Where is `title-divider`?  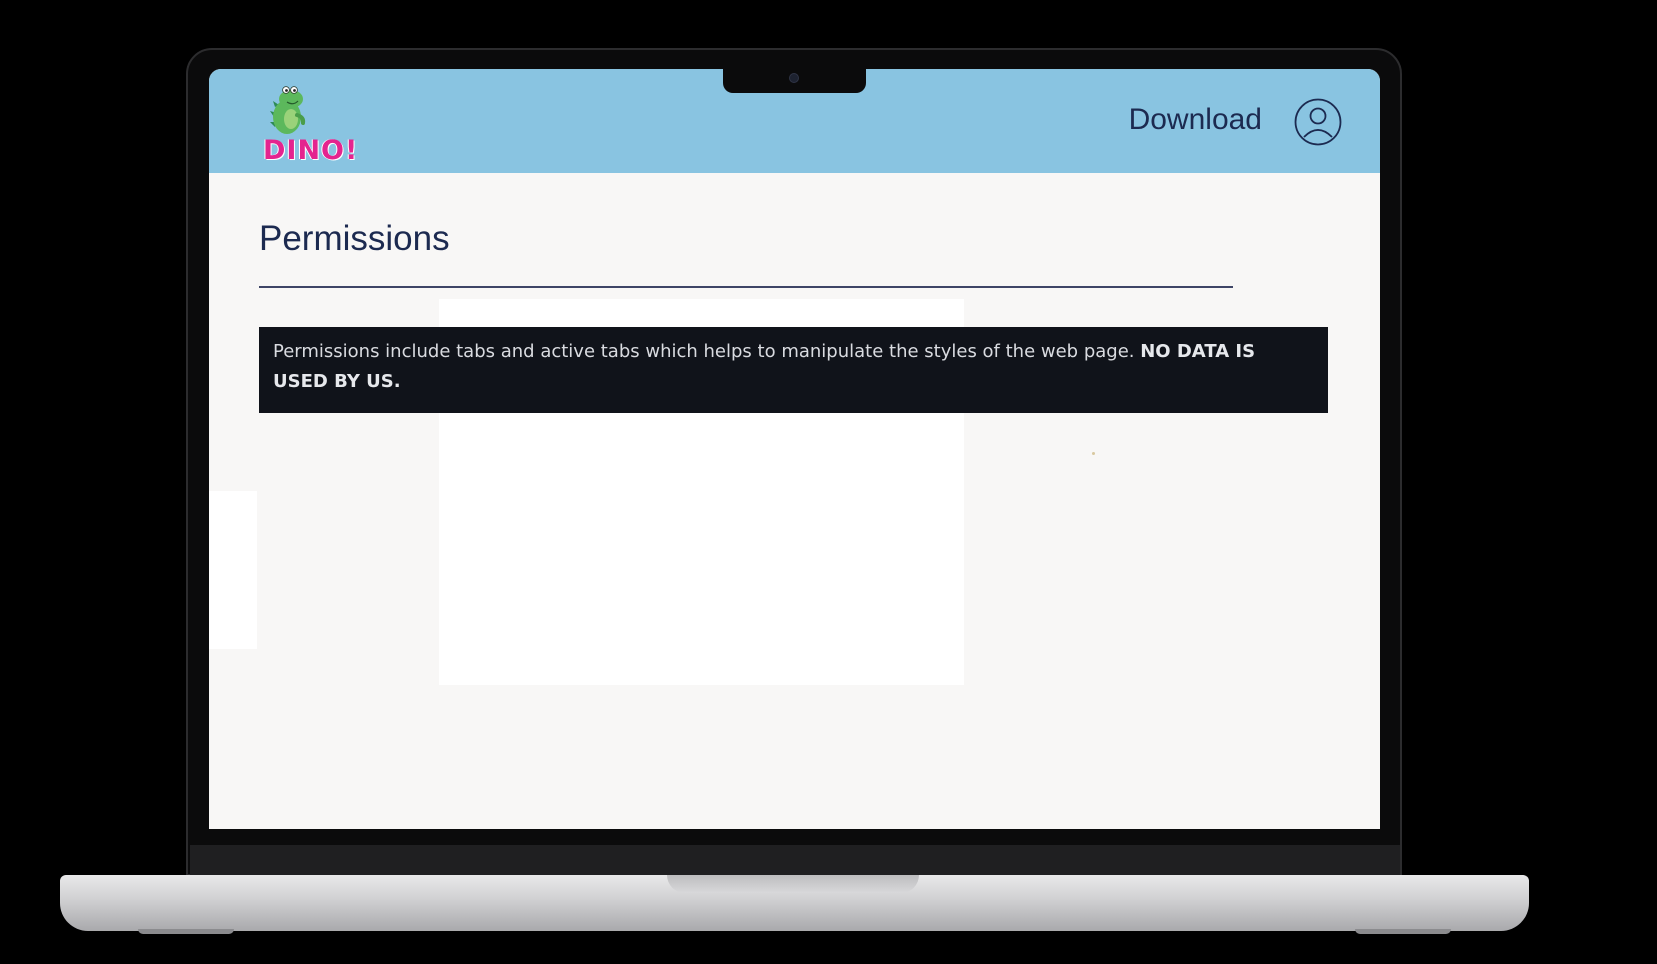
title-divider is located at coordinates (746, 287).